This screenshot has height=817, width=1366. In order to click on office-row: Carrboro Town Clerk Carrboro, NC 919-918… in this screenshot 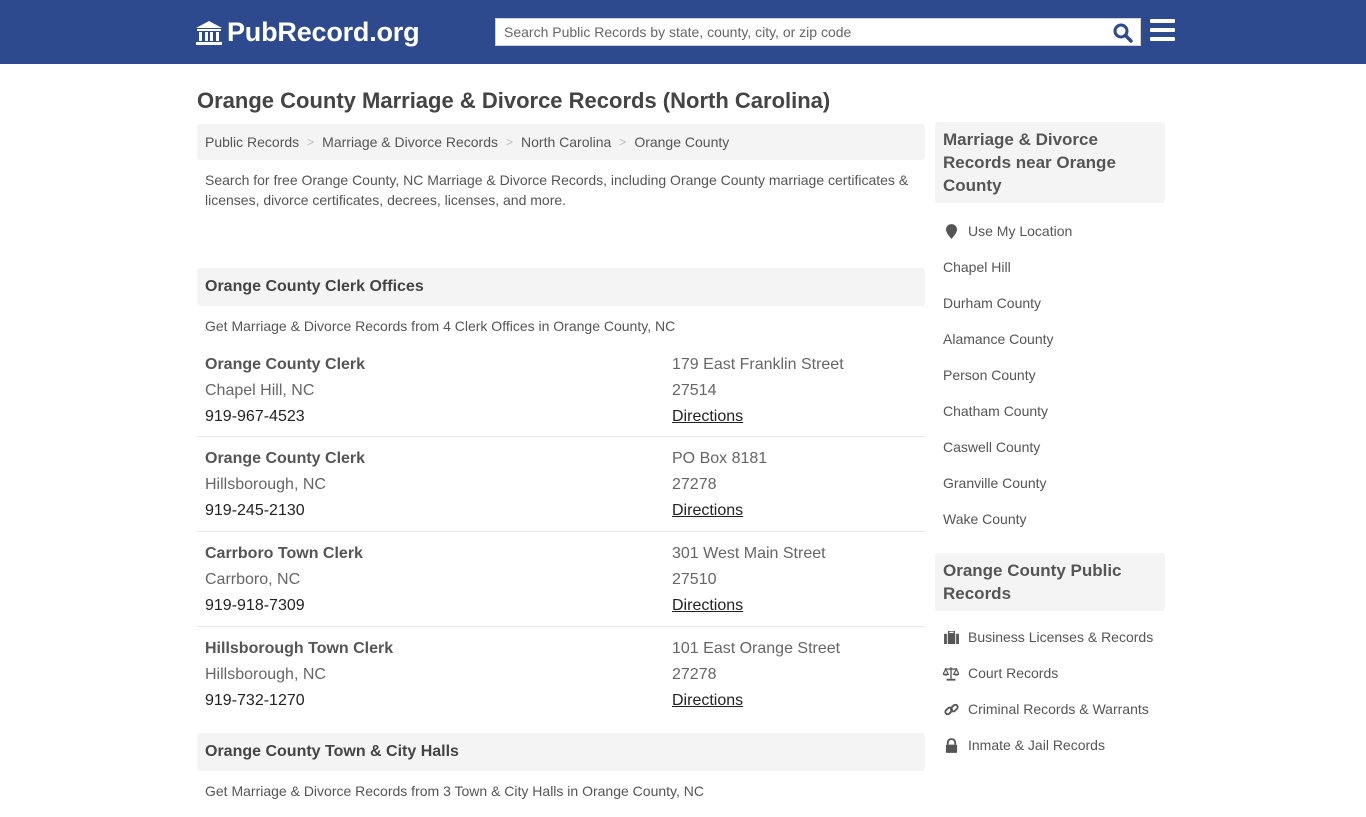, I will do `click(561, 579)`.